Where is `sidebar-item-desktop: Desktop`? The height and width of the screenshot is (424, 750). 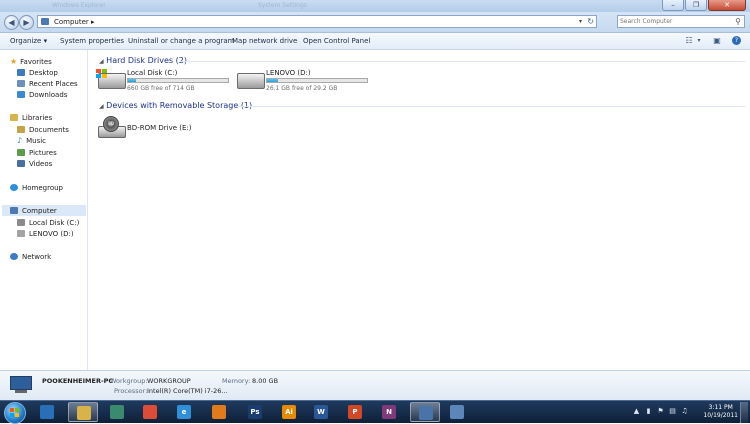 sidebar-item-desktop: Desktop is located at coordinates (37, 72).